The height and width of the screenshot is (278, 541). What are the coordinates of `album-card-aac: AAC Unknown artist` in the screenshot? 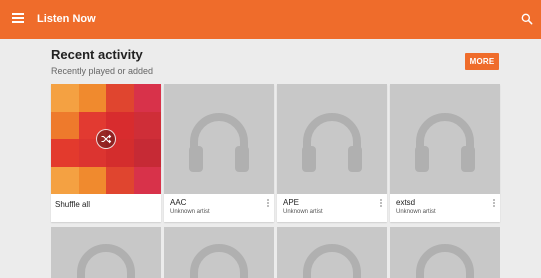 It's located at (219, 153).